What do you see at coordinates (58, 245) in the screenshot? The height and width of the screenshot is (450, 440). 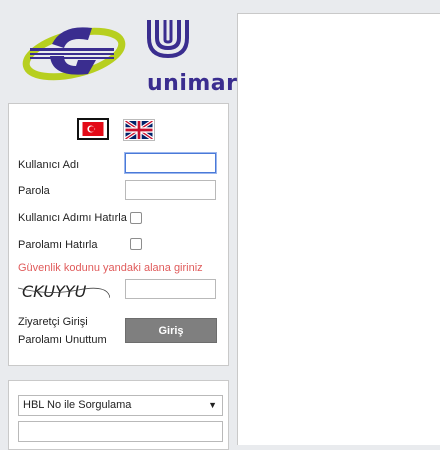 I see `remember-password-label: Parolamı Hatırla` at bounding box center [58, 245].